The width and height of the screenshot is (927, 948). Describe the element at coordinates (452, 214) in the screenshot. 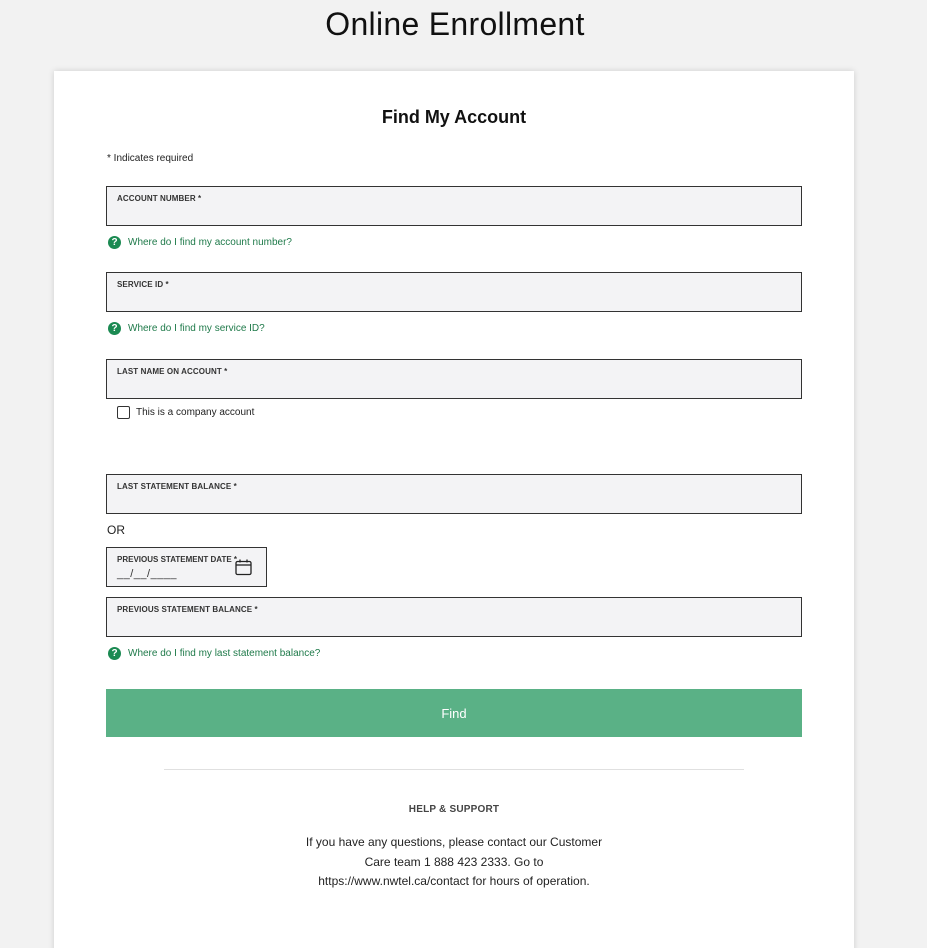

I see `account-number-input` at that location.